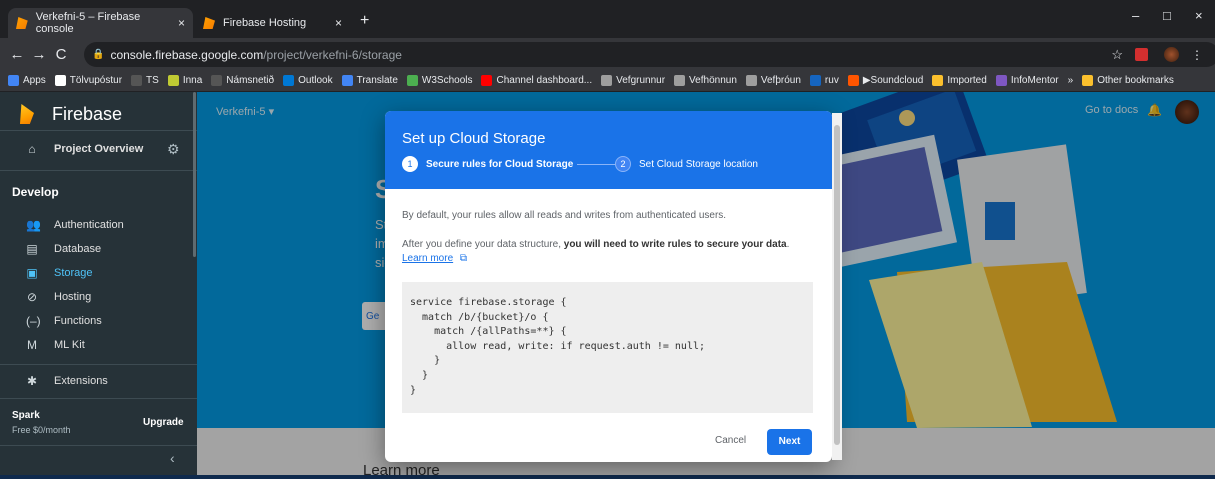  I want to click on bookmark-item: Vefgrunnur, so click(633, 80).